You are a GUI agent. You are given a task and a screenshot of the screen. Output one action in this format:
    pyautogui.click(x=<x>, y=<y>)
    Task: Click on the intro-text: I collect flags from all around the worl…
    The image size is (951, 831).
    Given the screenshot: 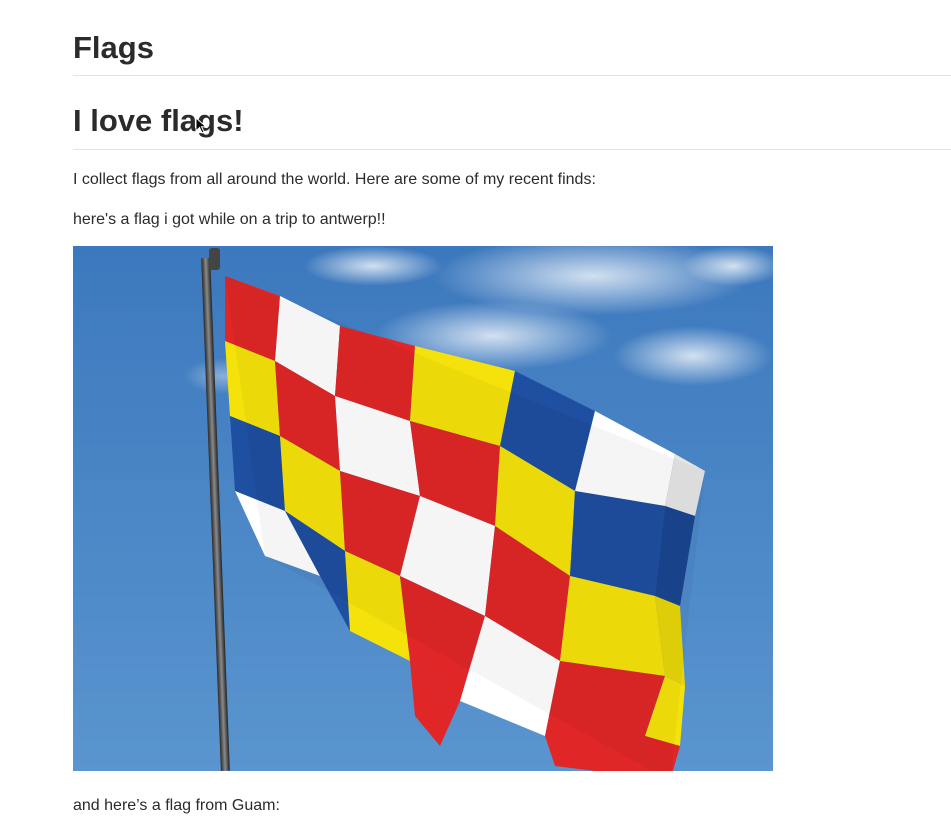 What is the action you would take?
    pyautogui.click(x=334, y=179)
    